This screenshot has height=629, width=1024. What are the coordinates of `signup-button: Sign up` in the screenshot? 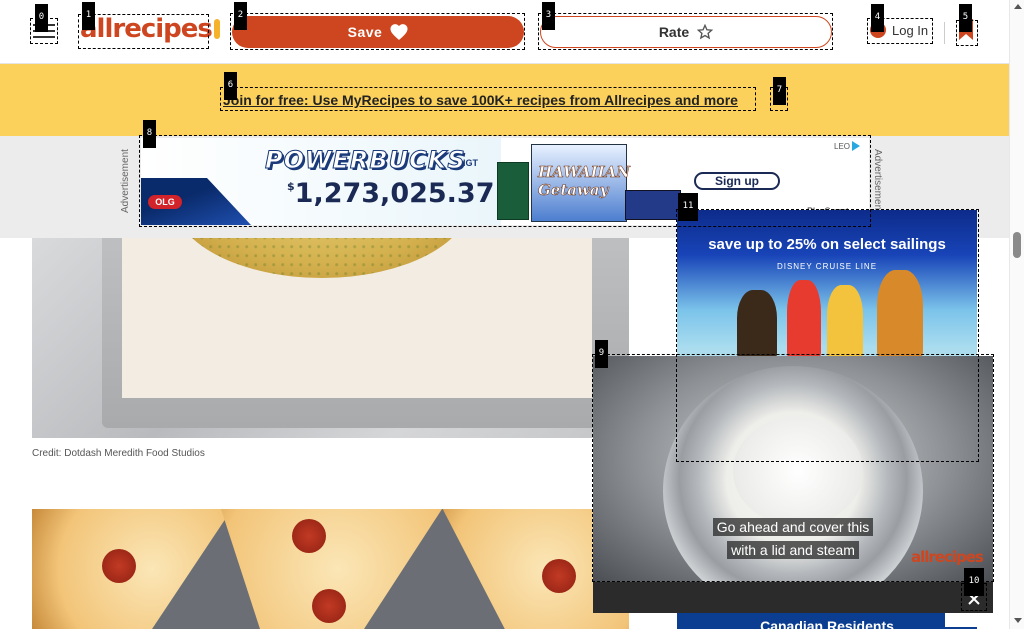 It's located at (737, 181).